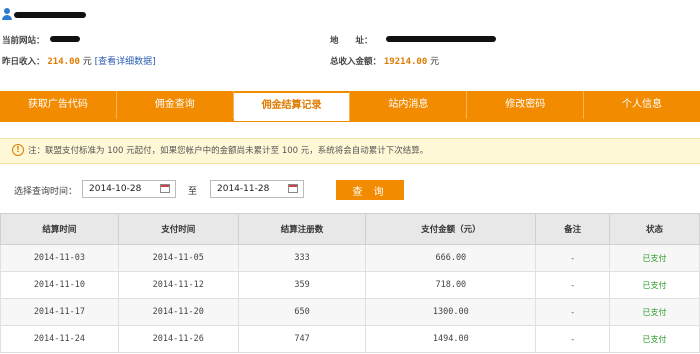 The width and height of the screenshot is (700, 354). I want to click on main-tabs: 获取广告代码 佣金查询 佣金结算记录 站内消息 修改密码 个人信息, so click(350, 106).